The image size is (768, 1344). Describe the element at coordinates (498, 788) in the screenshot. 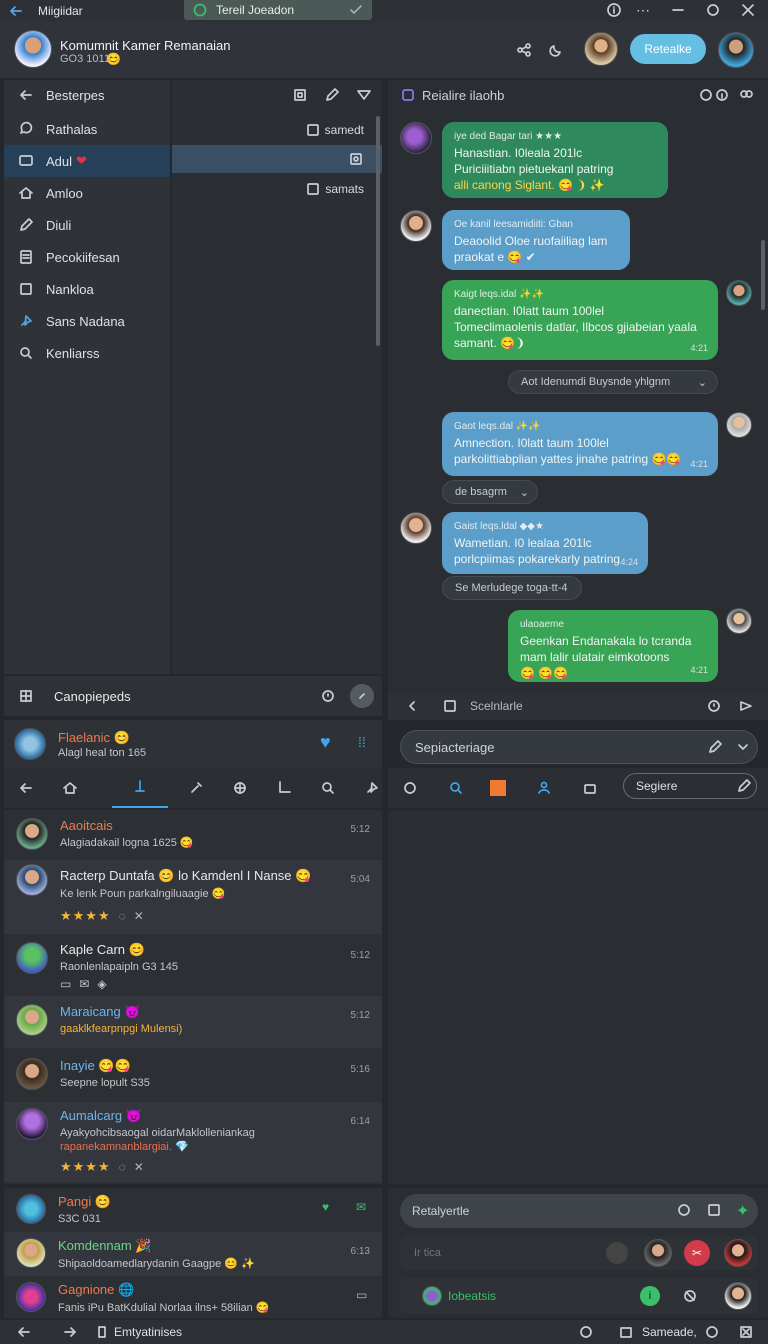

I see `orange-square-icon` at that location.